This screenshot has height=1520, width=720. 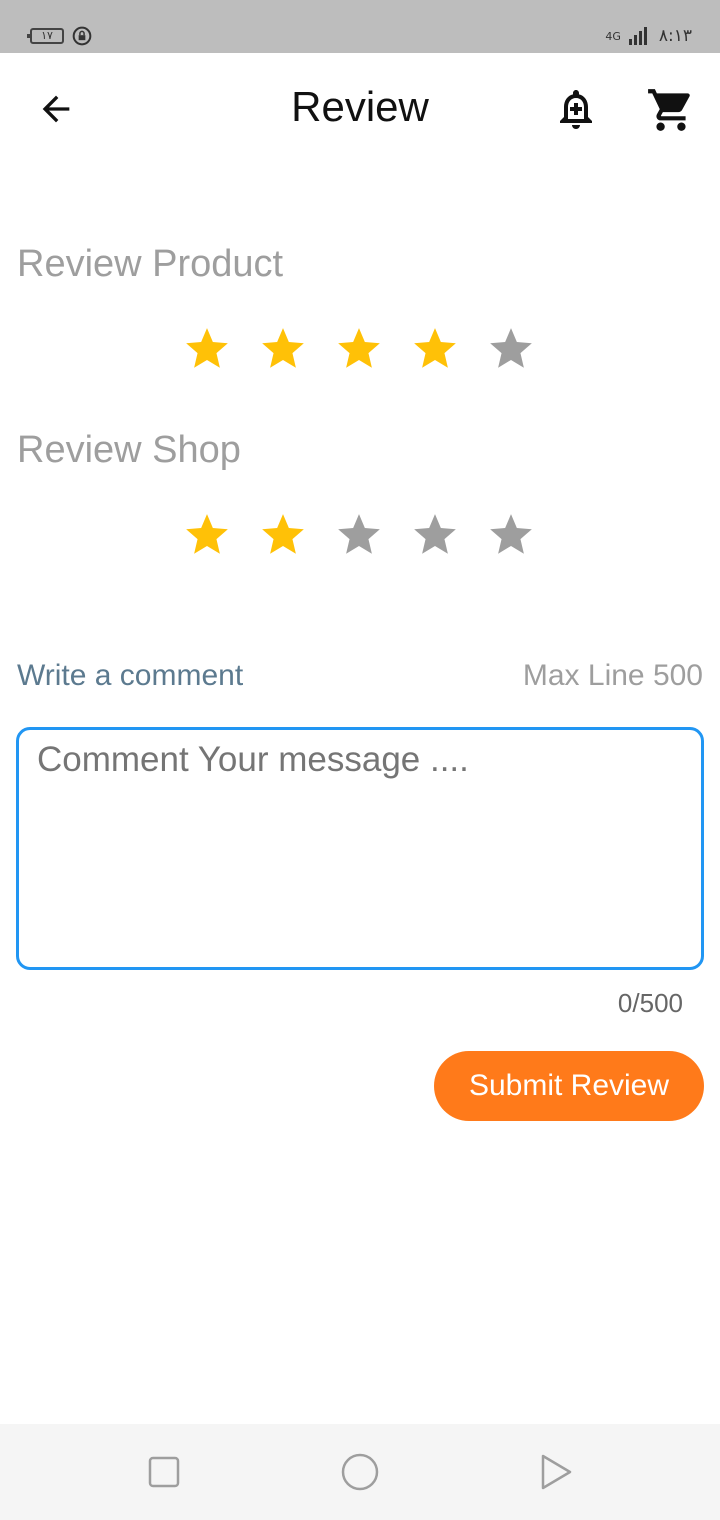 I want to click on status-bar: ١٧ 4G ٨:١٣, so click(x=360, y=26).